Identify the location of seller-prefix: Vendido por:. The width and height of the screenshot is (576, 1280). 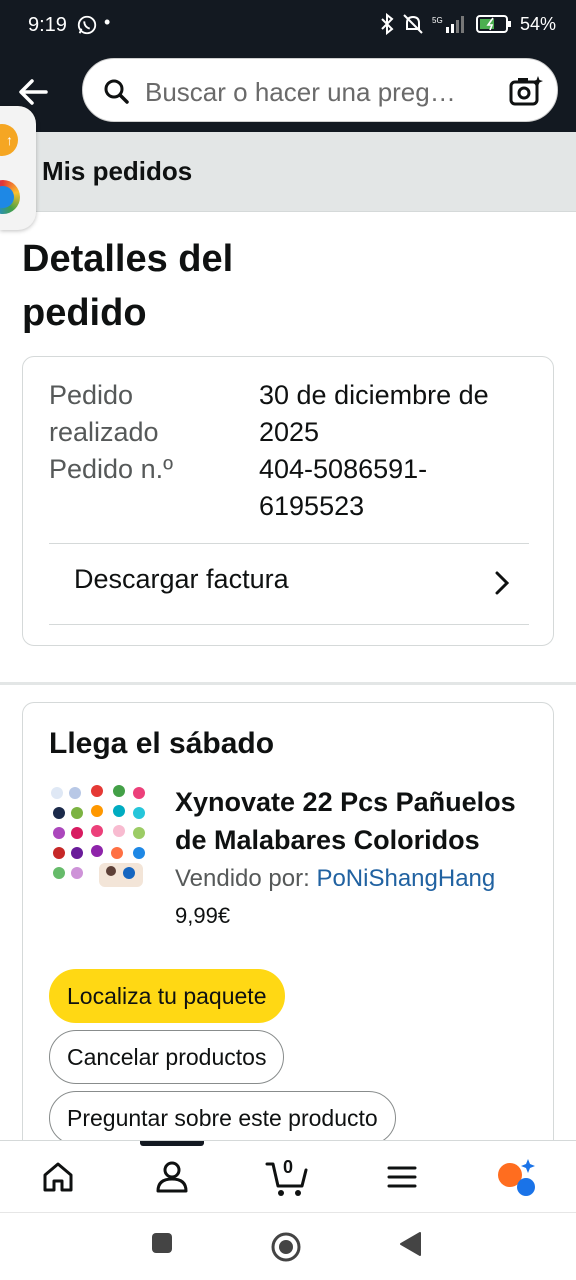
(242, 878).